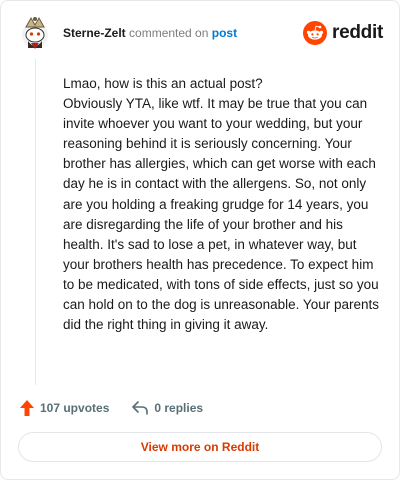 The width and height of the screenshot is (400, 480). I want to click on reddit-snoo-icon, so click(315, 33).